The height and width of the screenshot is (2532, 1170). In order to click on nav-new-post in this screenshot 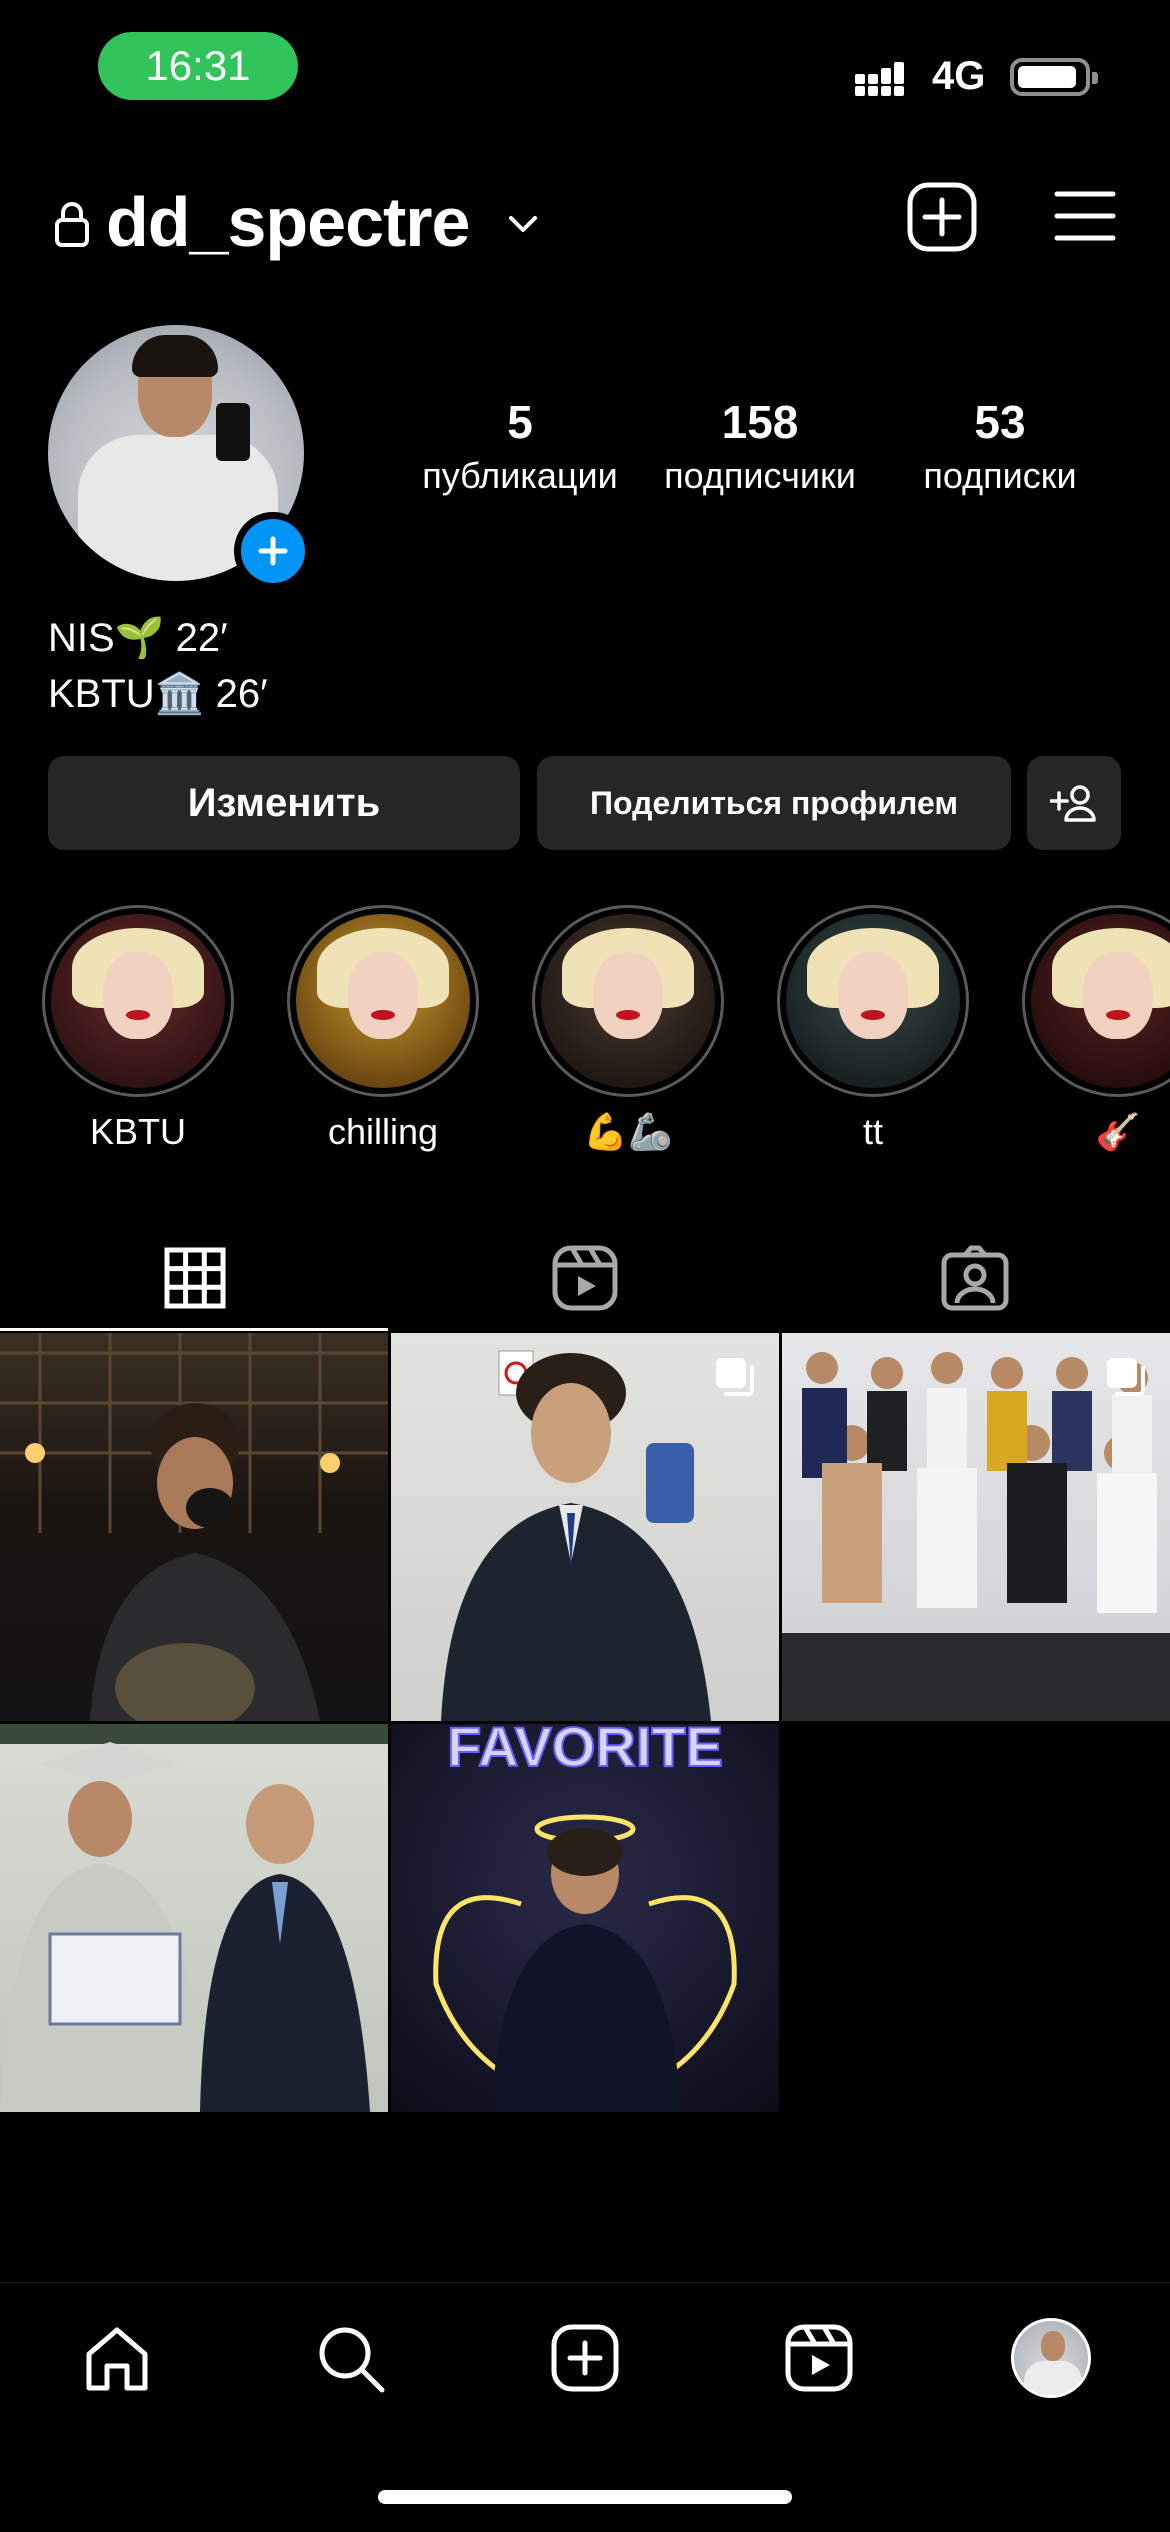, I will do `click(585, 2358)`.